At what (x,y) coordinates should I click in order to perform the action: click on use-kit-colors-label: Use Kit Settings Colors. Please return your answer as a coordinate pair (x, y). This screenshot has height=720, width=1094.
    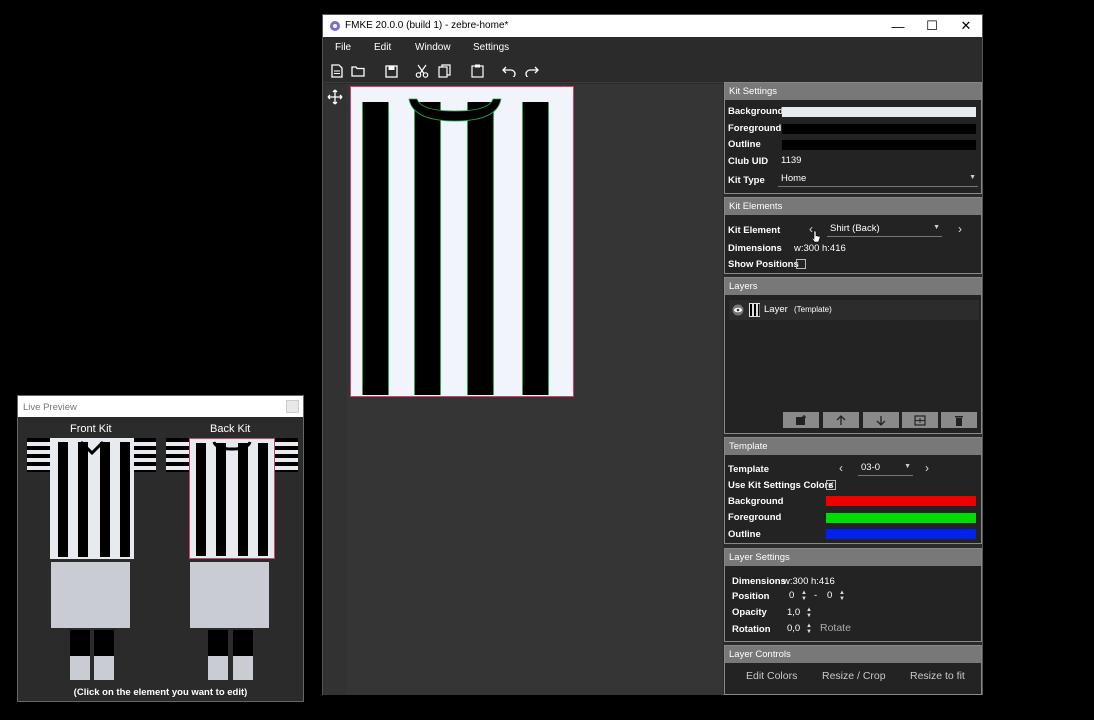
    Looking at the image, I should click on (781, 485).